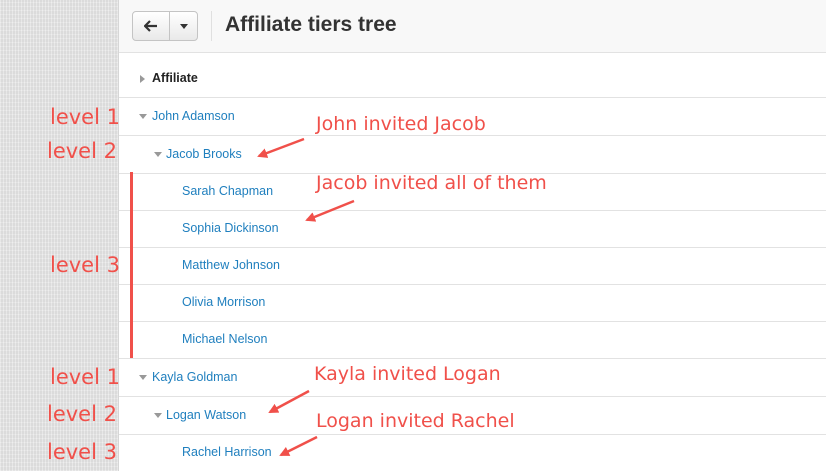 This screenshot has height=471, width=826. I want to click on history-dropdown-button, so click(183, 26).